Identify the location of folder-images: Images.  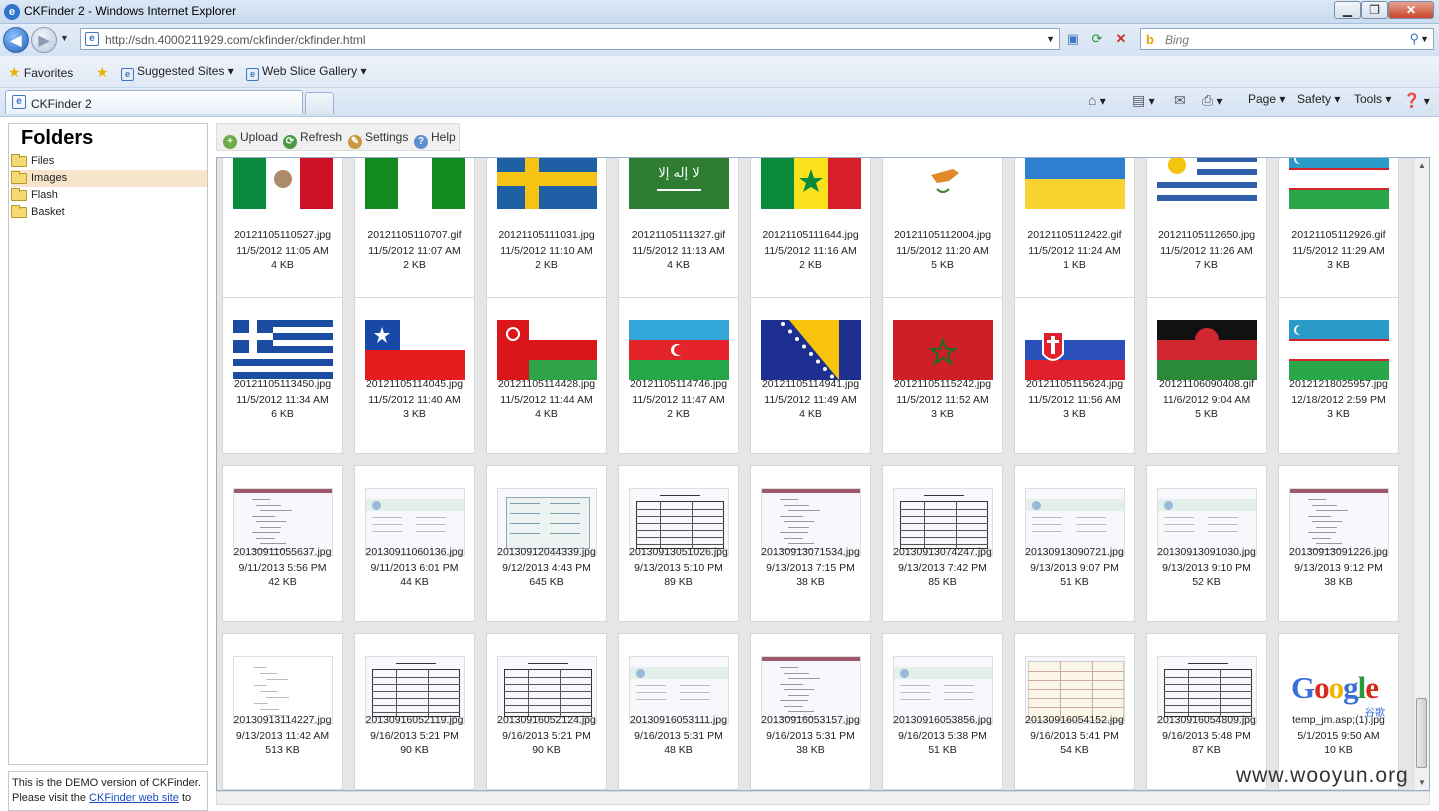
(109, 178).